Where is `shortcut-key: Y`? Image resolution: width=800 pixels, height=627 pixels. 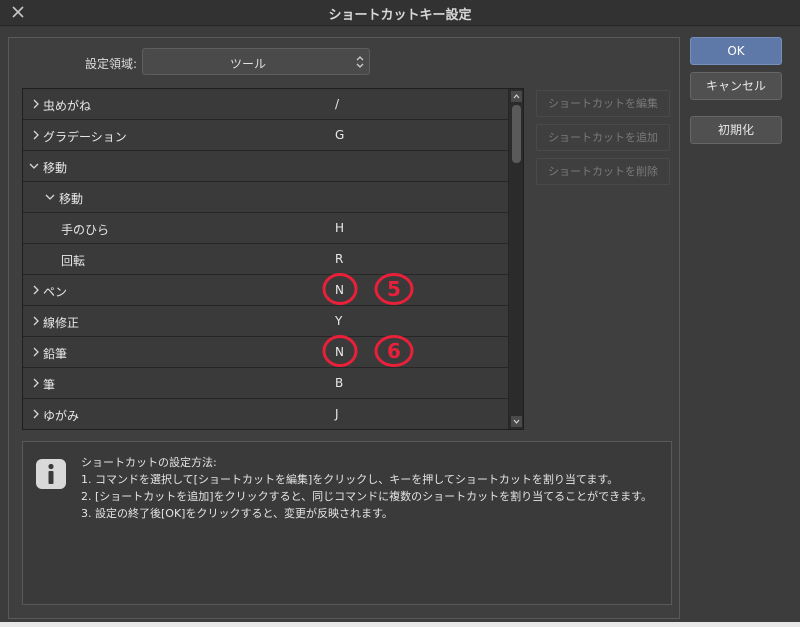
shortcut-key: Y is located at coordinates (339, 321).